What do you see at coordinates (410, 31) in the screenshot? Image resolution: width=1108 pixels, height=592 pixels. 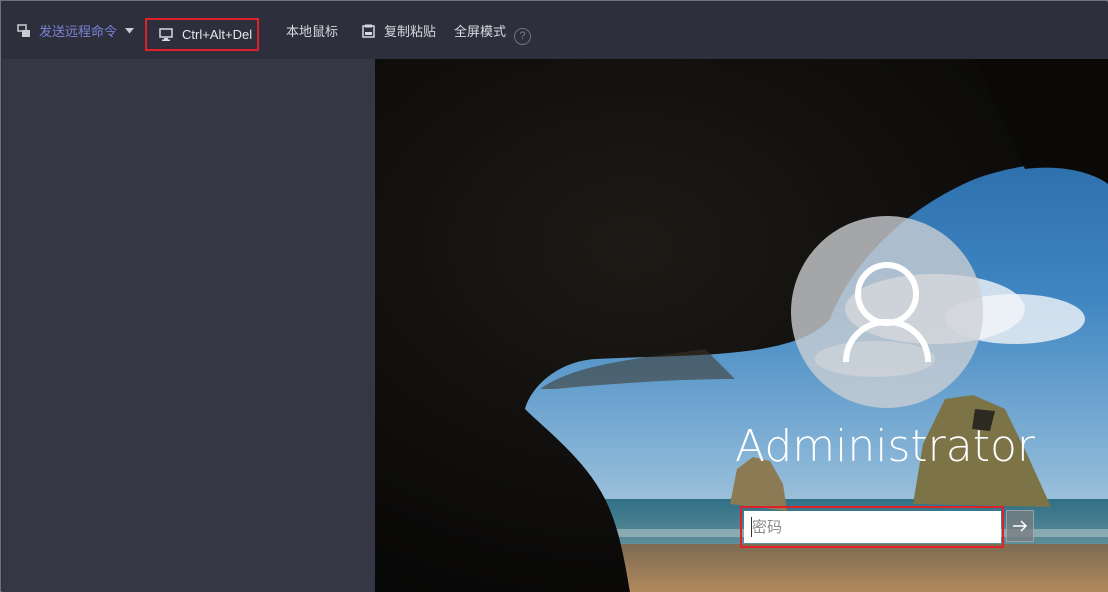 I see `copy-paste-label: 复制粘贴` at bounding box center [410, 31].